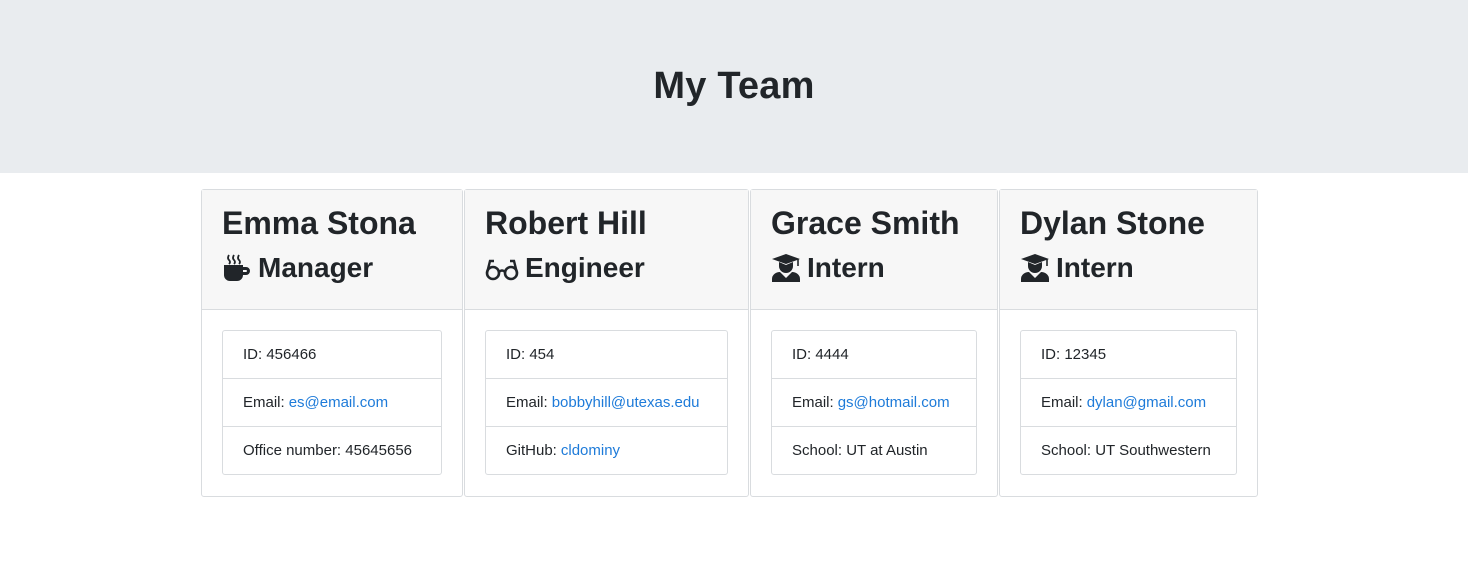 This screenshot has height=571, width=1468. I want to click on employee-name: Emma Stona, so click(319, 223).